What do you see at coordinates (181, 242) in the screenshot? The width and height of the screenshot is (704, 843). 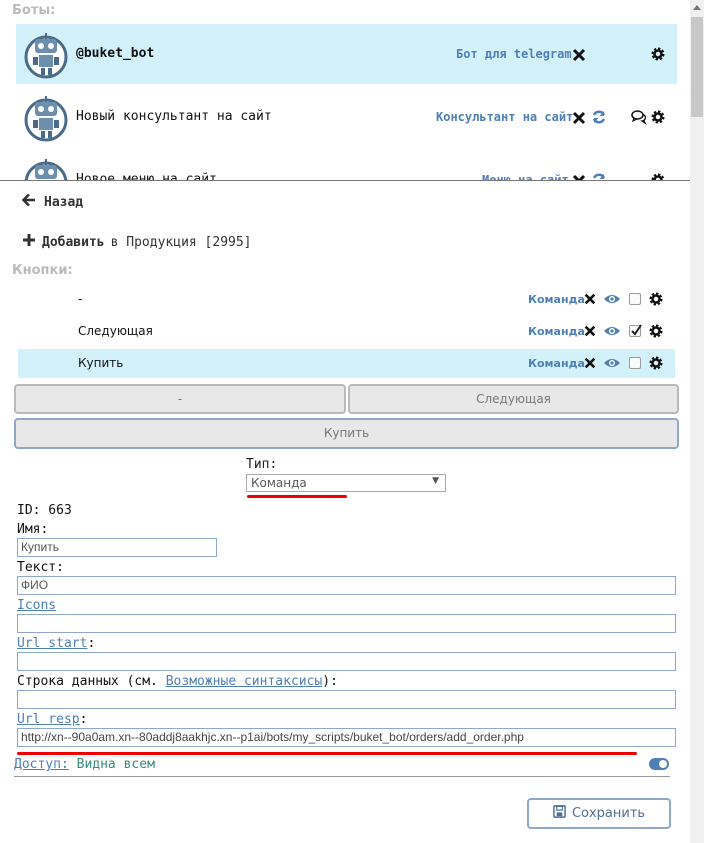 I see `add-context: в Продукция [2995]` at bounding box center [181, 242].